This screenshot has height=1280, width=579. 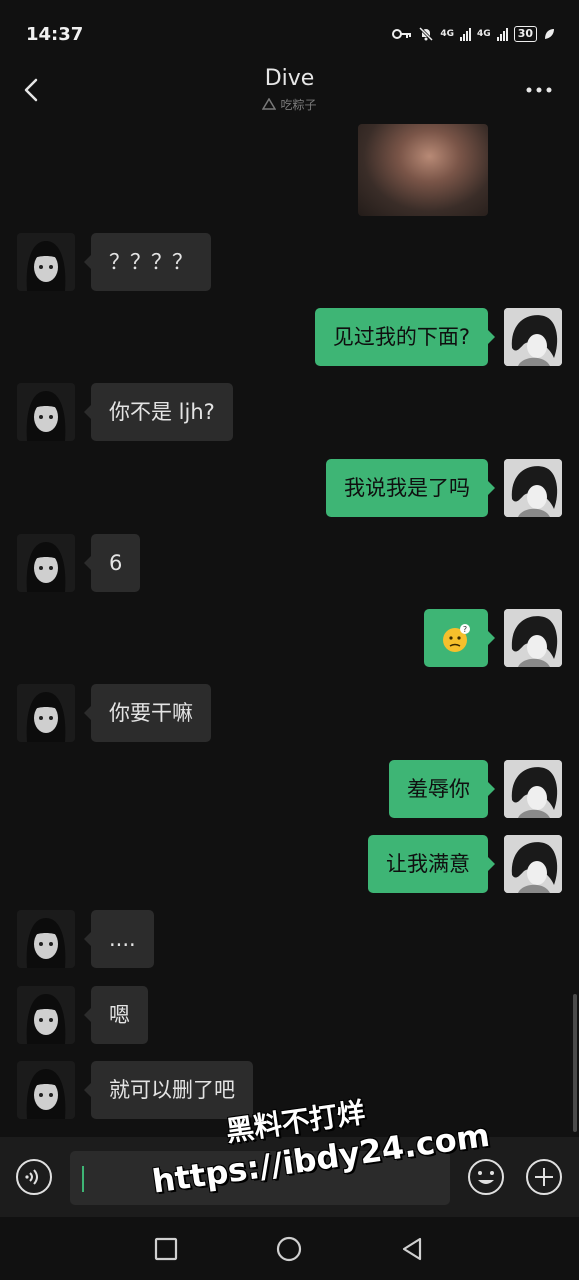 I want to click on key-icon, so click(x=402, y=34).